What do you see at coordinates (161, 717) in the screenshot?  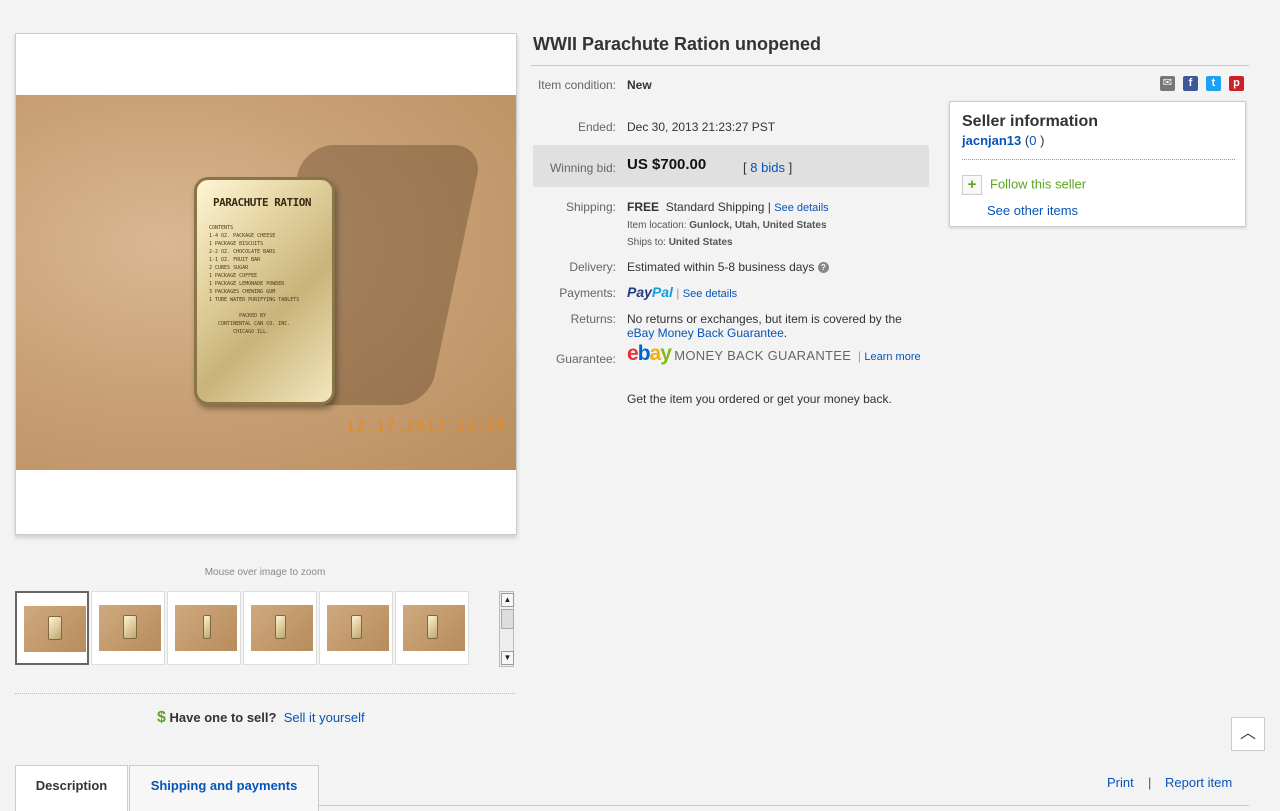 I see `dollar-icon: $` at bounding box center [161, 717].